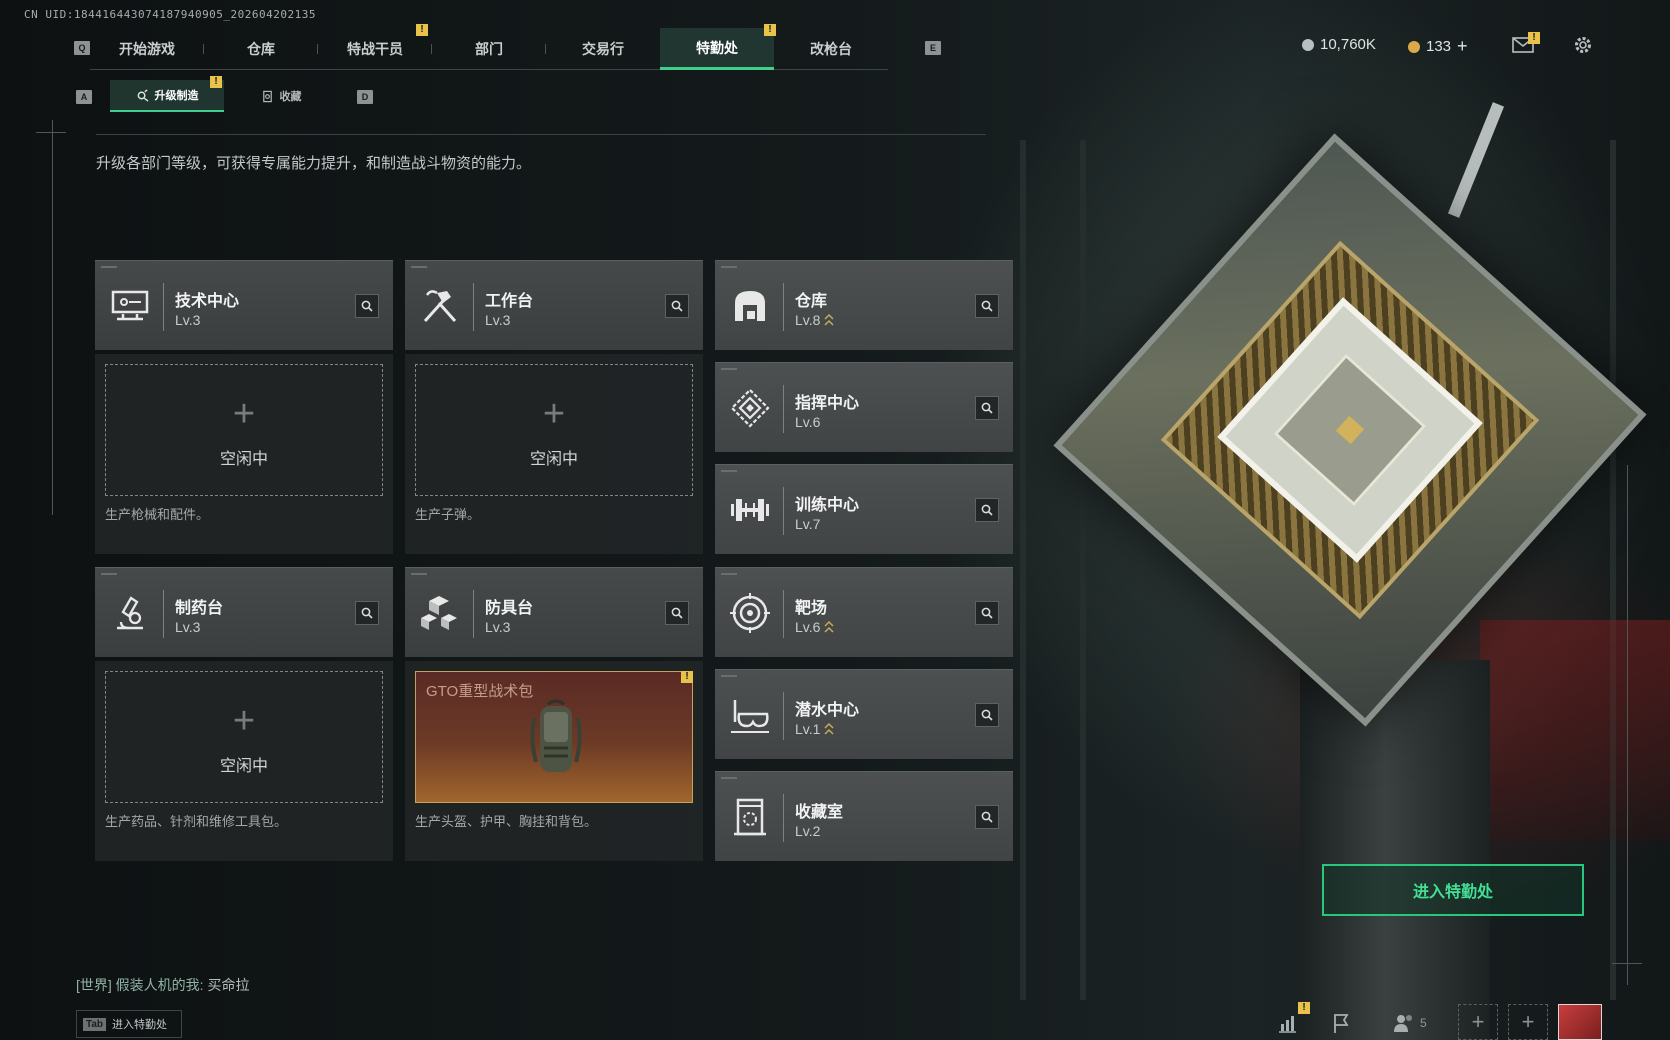  Describe the element at coordinates (142, 95) in the screenshot. I see `upgrade-gear-icon` at that location.